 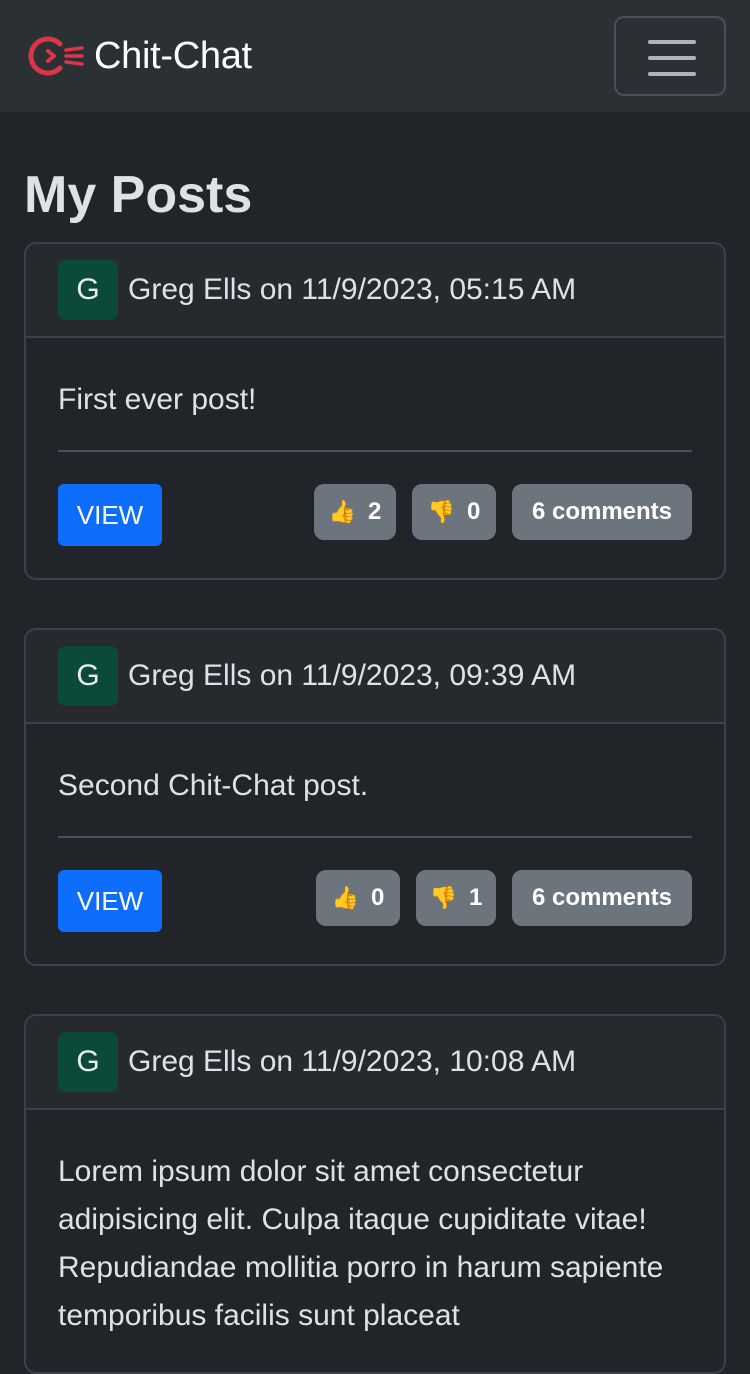 What do you see at coordinates (378, 897) in the screenshot?
I see `like-count: 0` at bounding box center [378, 897].